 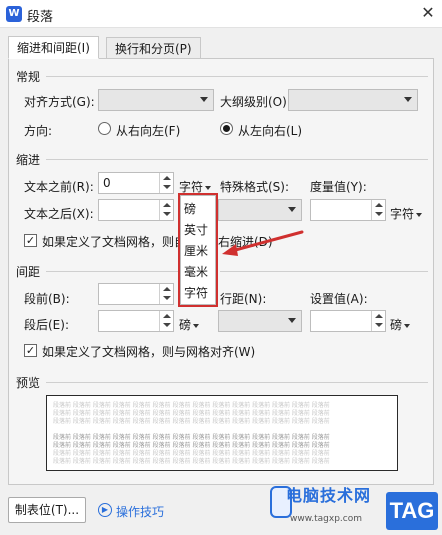 What do you see at coordinates (156, 100) in the screenshot?
I see `alignment-select` at bounding box center [156, 100].